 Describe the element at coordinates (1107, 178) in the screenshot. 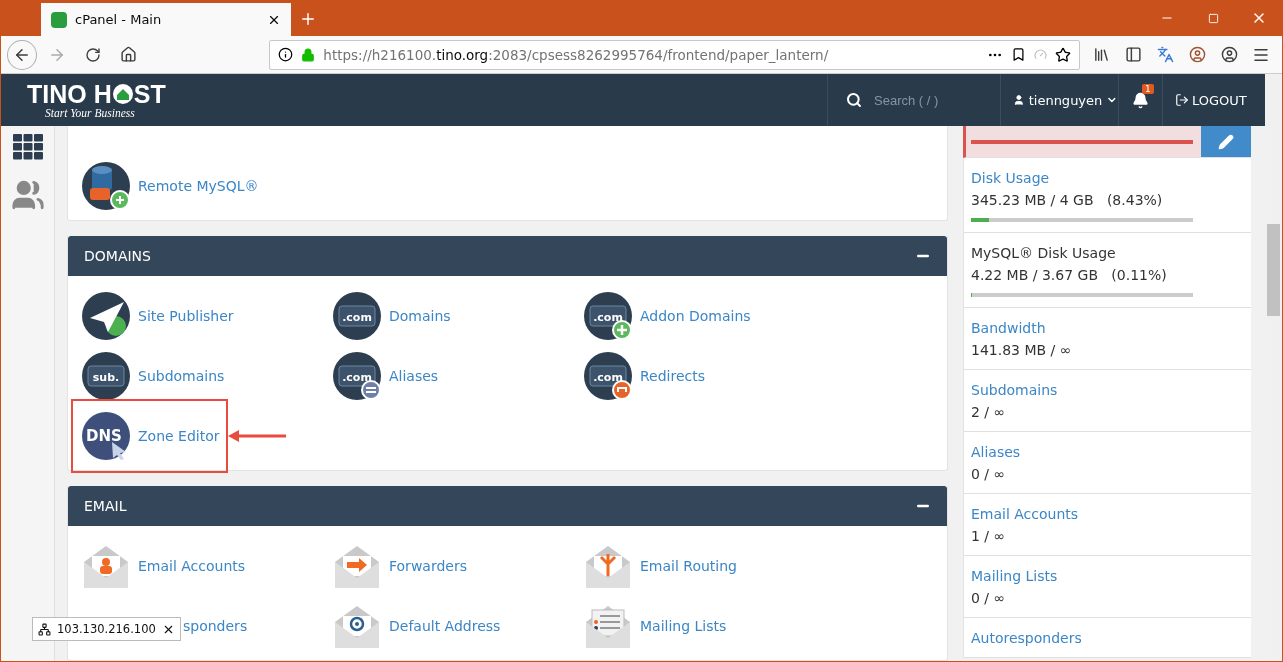

I see `stat-title: Disk Usage` at that location.